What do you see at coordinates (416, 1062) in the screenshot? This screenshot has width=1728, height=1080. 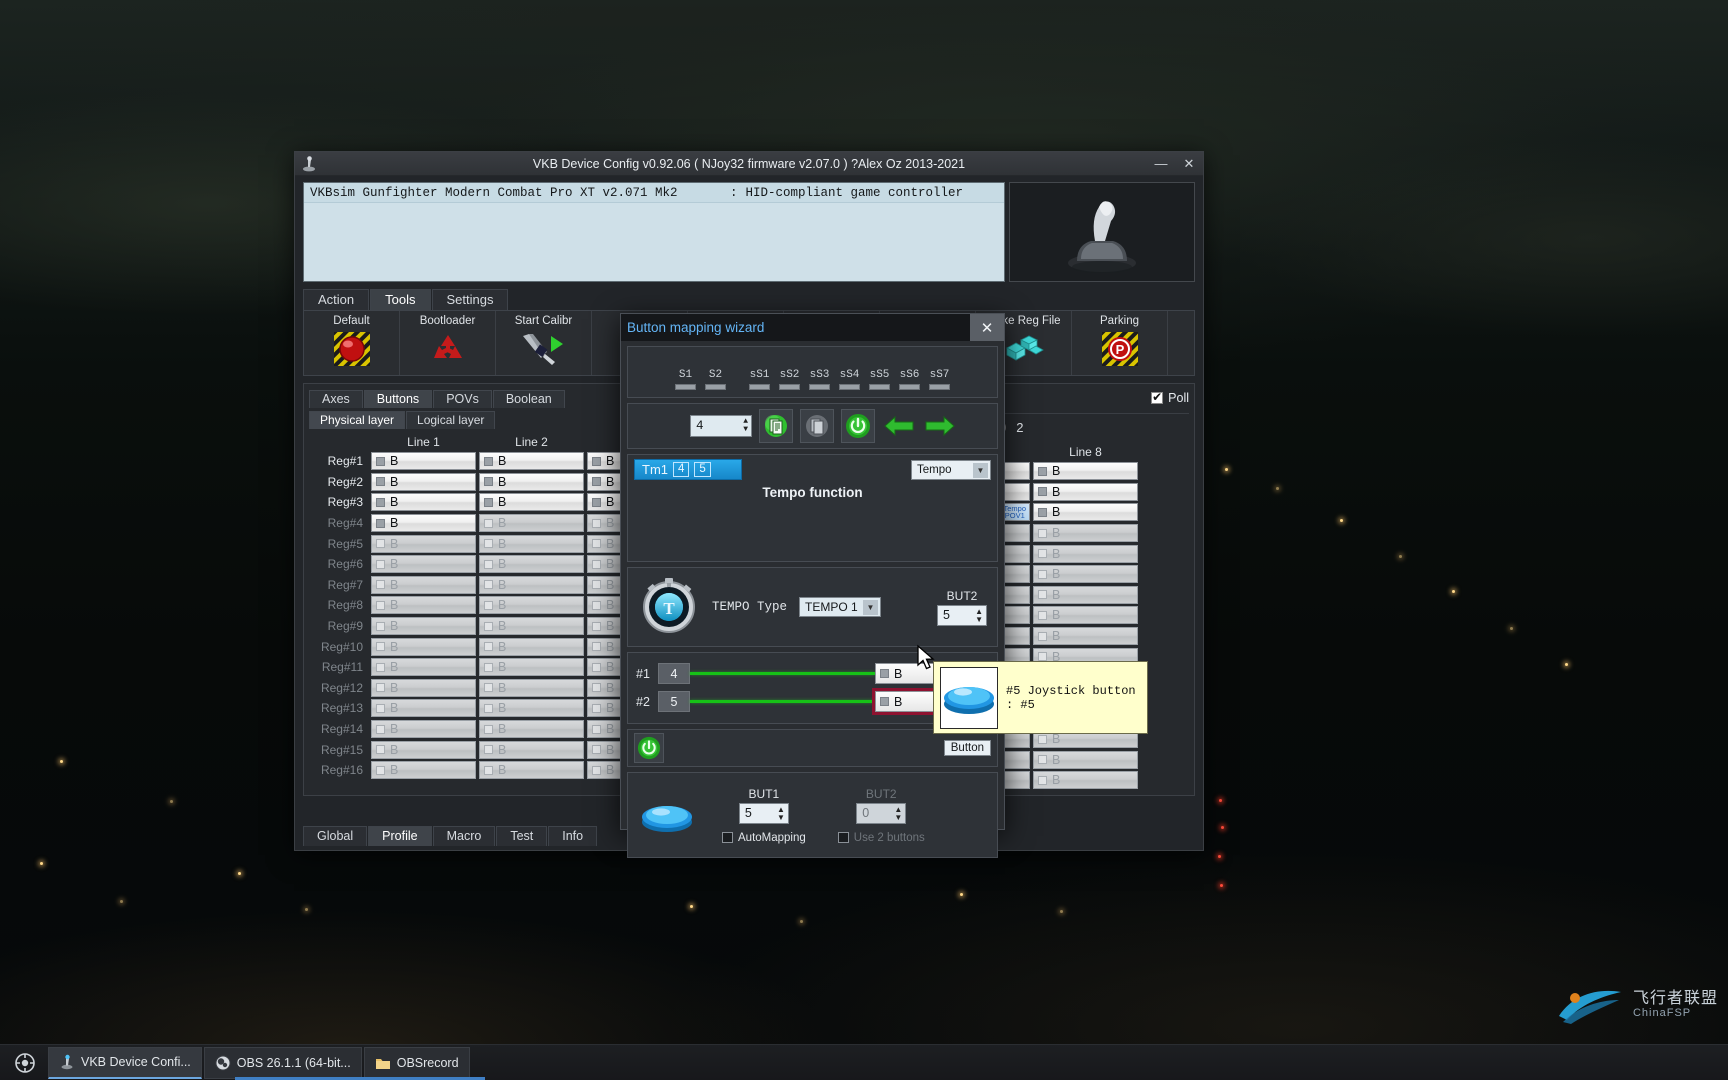 I see `taskbar-item-obsrecord: OBSrecord` at bounding box center [416, 1062].